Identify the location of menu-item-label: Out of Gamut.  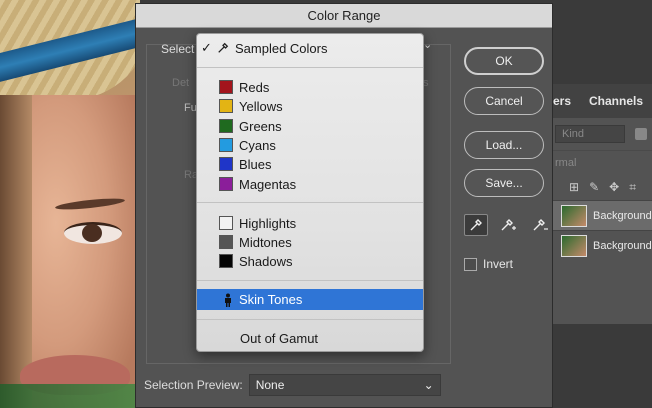
(279, 338).